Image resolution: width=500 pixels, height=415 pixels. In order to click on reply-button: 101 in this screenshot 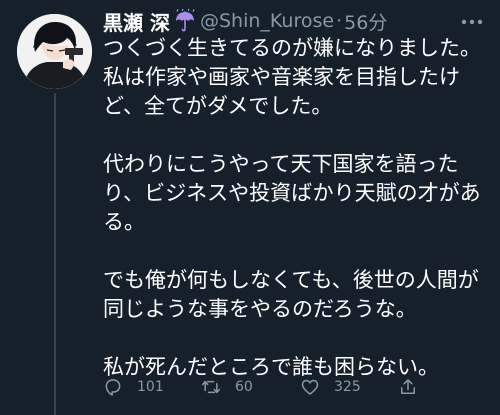, I will do `click(133, 387)`.